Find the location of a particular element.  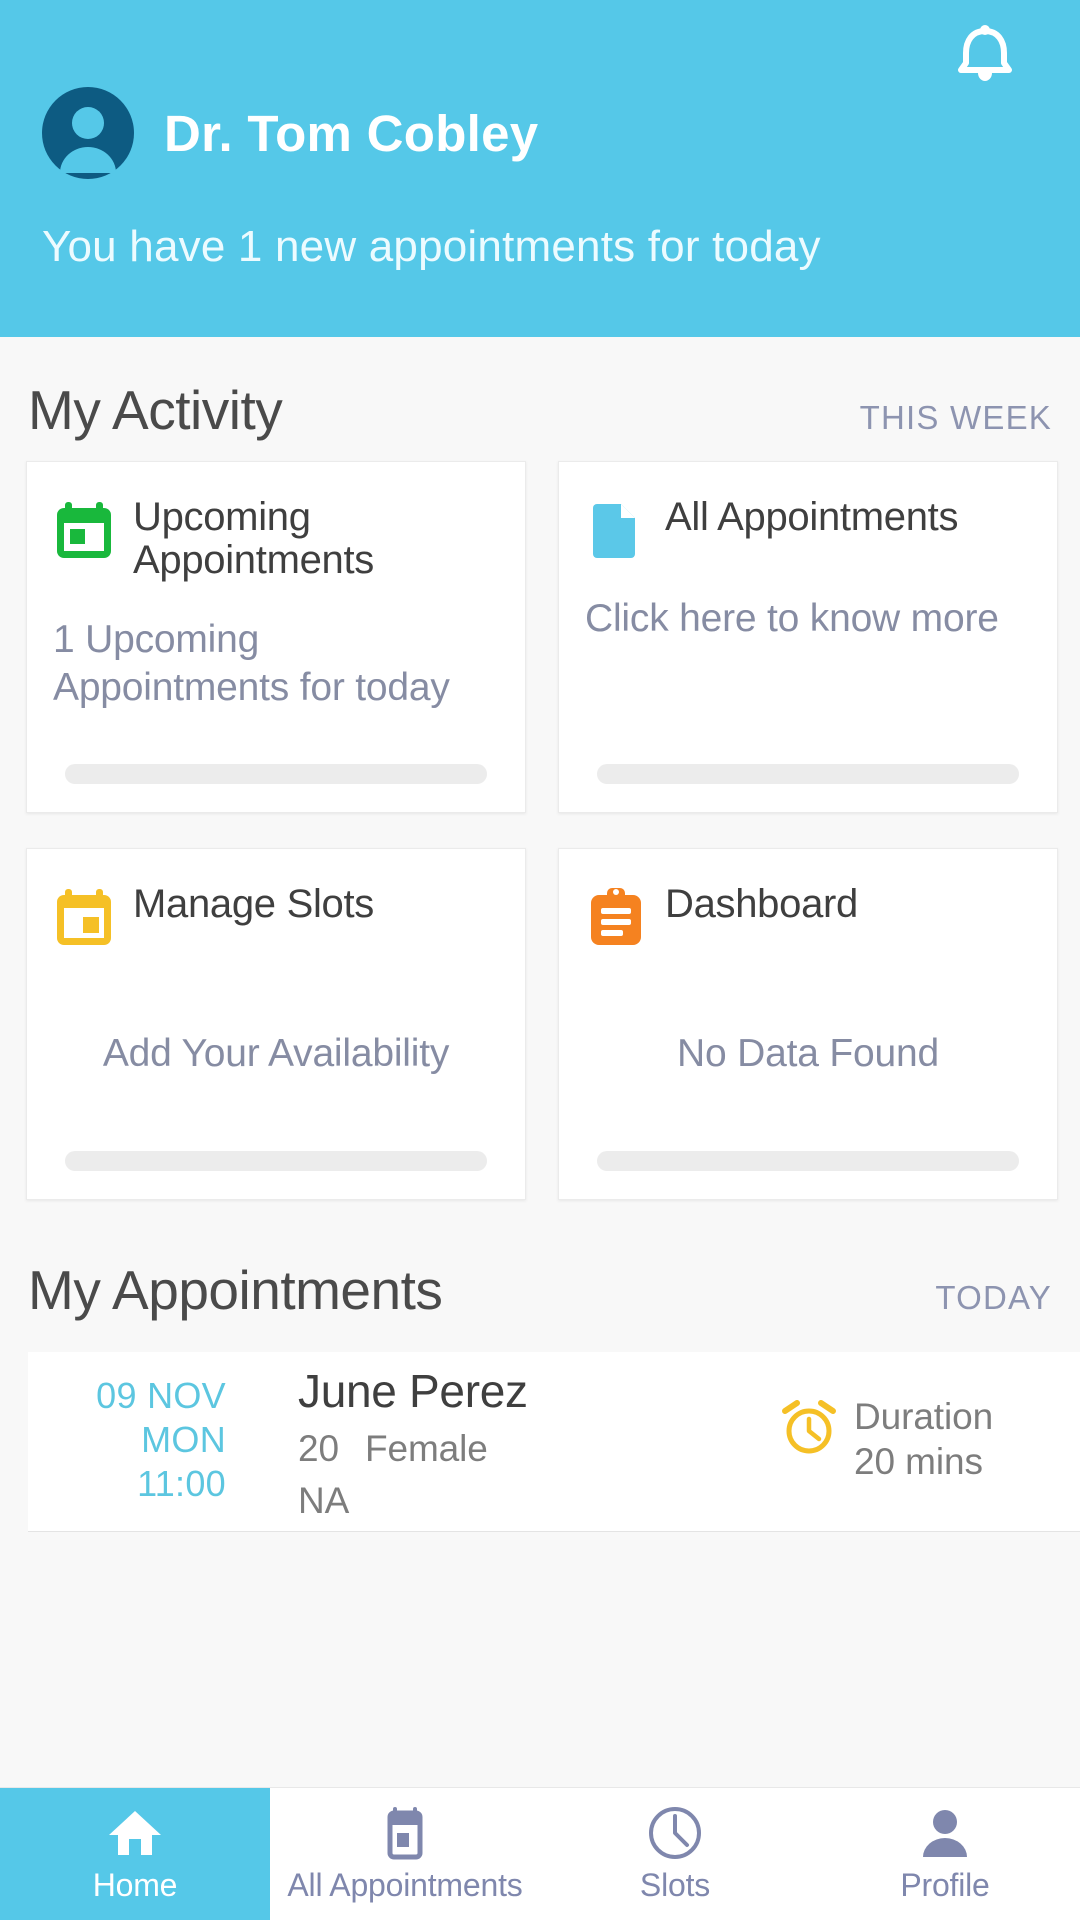

activity-period-filter: THIS WEEK is located at coordinates (956, 418).